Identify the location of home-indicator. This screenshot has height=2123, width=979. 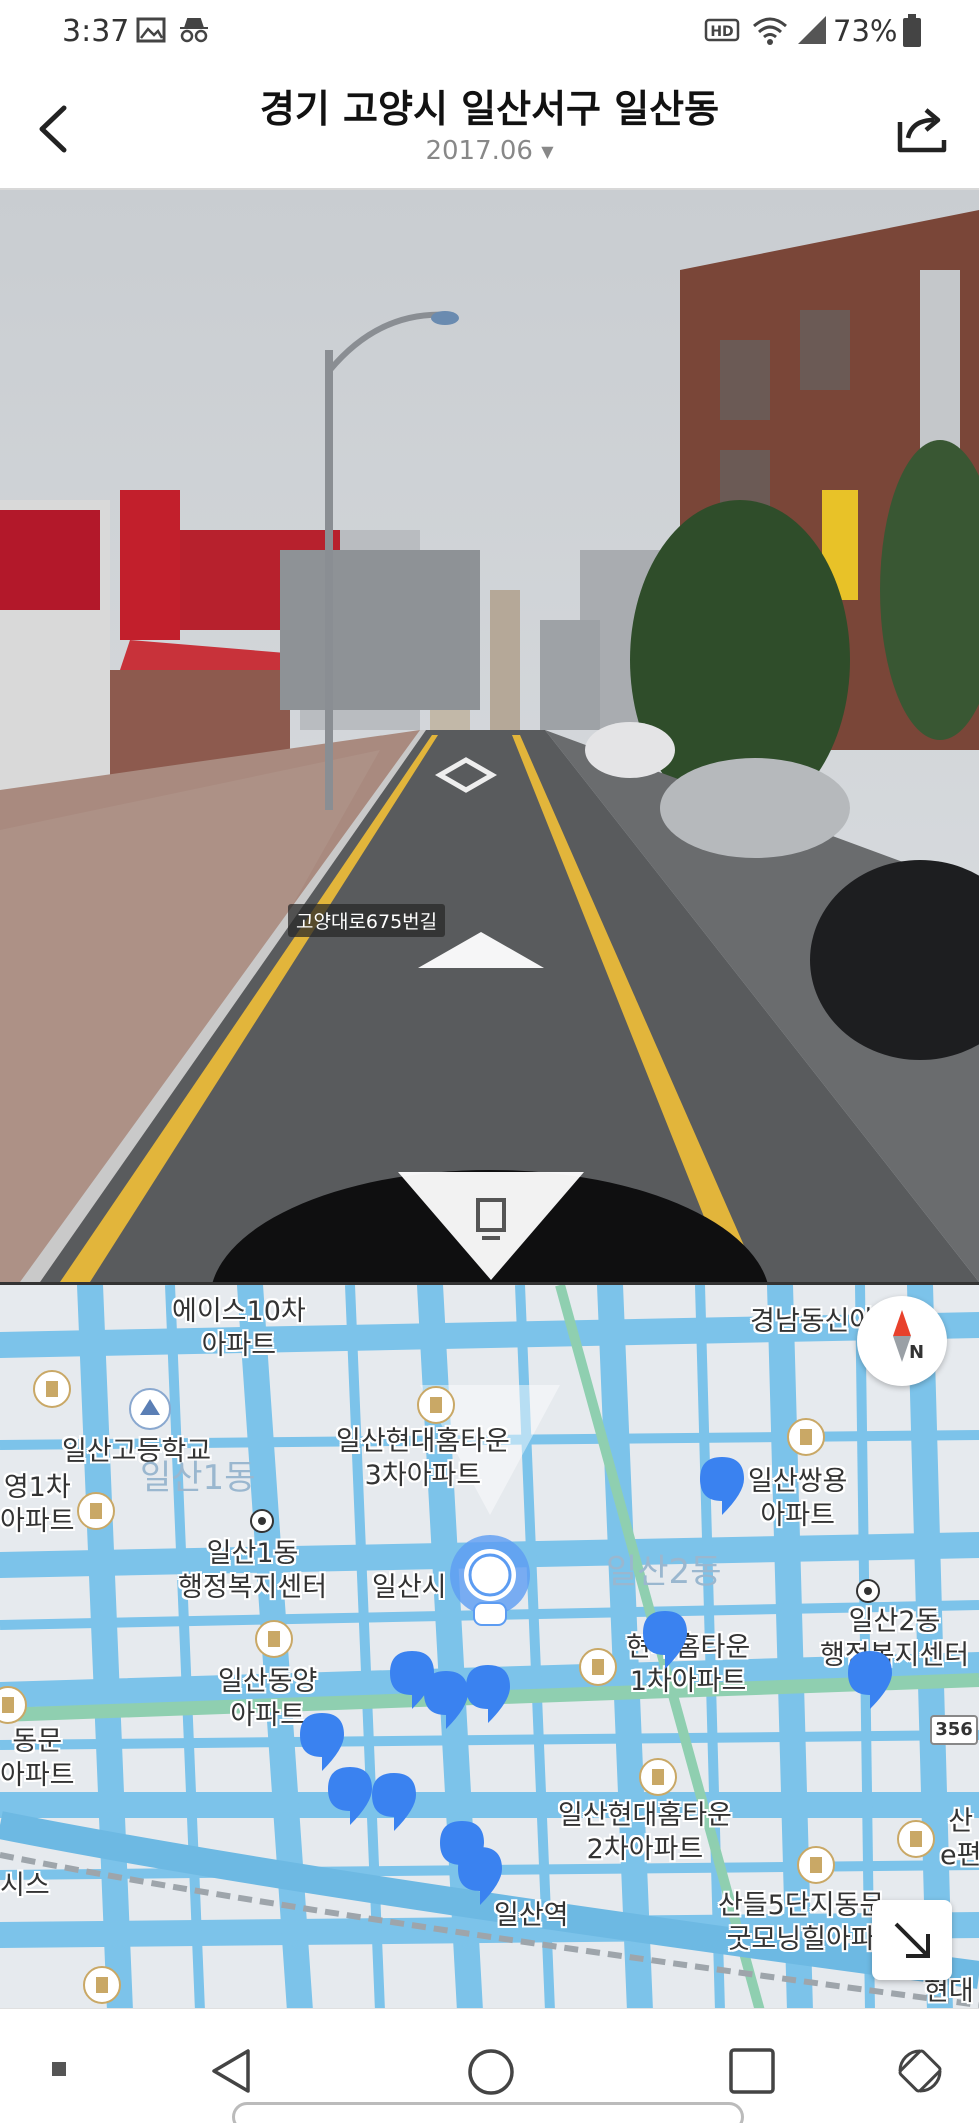
(488, 2112).